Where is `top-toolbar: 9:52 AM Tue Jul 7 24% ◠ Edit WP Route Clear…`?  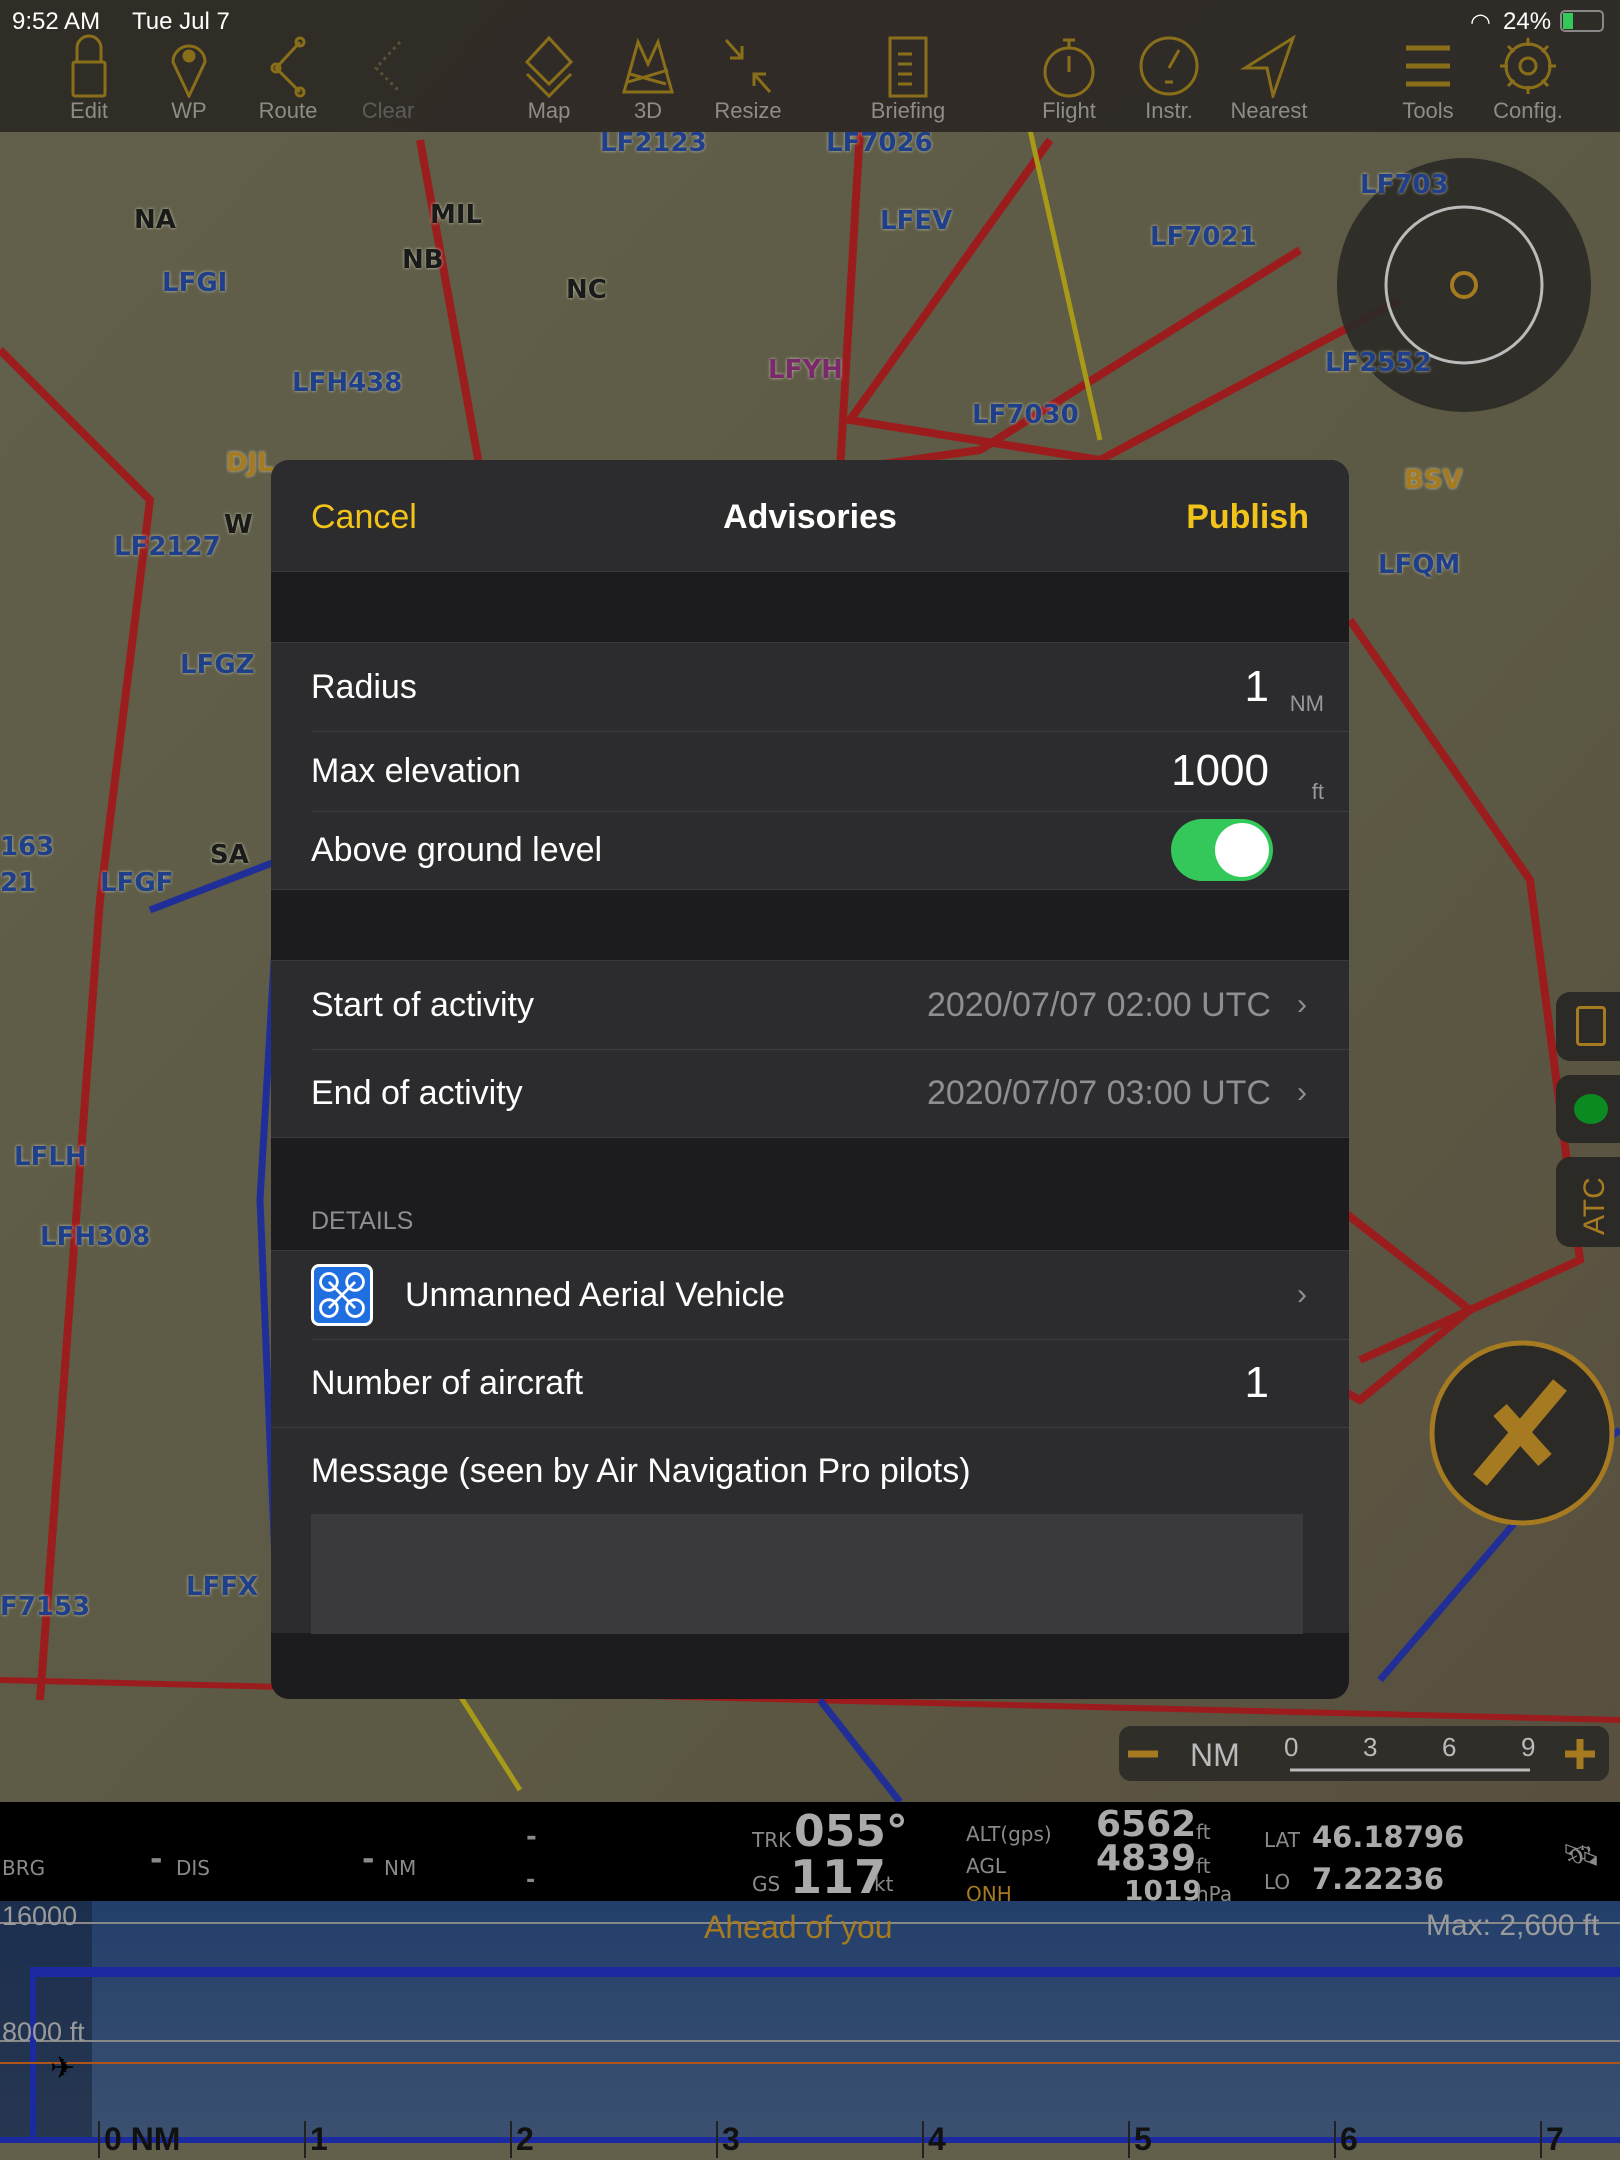 top-toolbar: 9:52 AM Tue Jul 7 24% ◠ Edit WP Route Clear… is located at coordinates (810, 66).